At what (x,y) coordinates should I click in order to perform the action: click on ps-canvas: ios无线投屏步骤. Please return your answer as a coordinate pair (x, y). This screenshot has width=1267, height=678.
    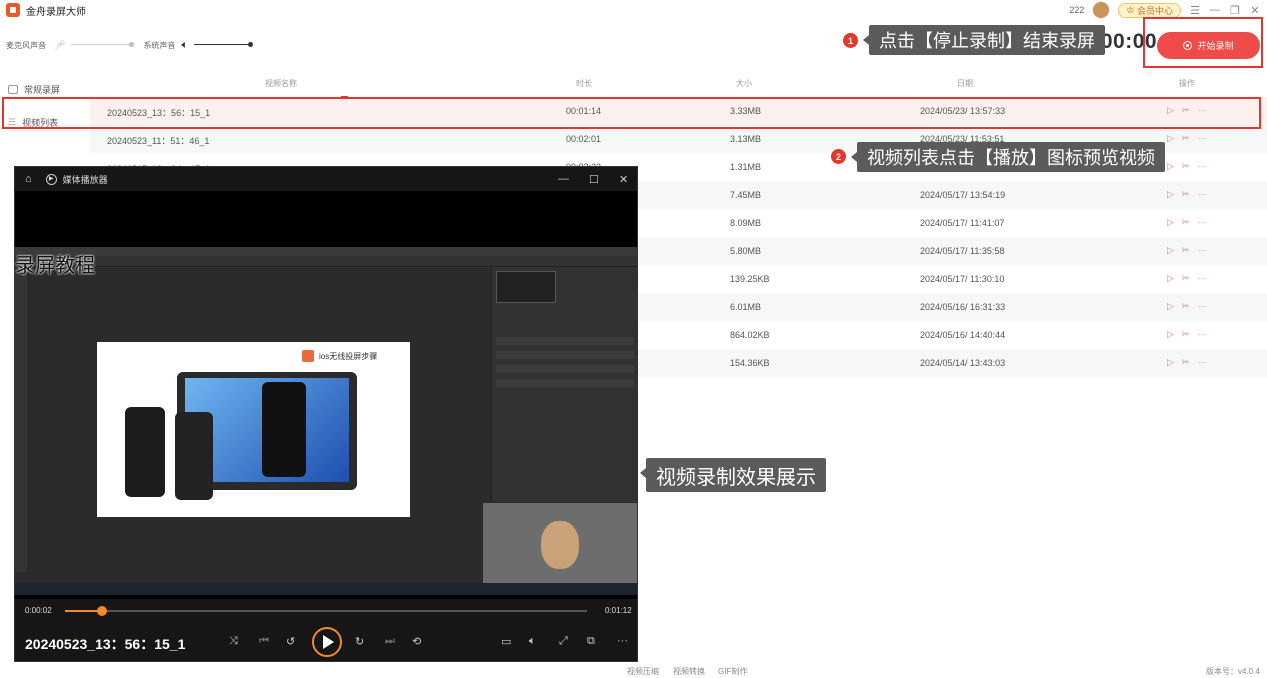
    Looking at the image, I should click on (253, 429).